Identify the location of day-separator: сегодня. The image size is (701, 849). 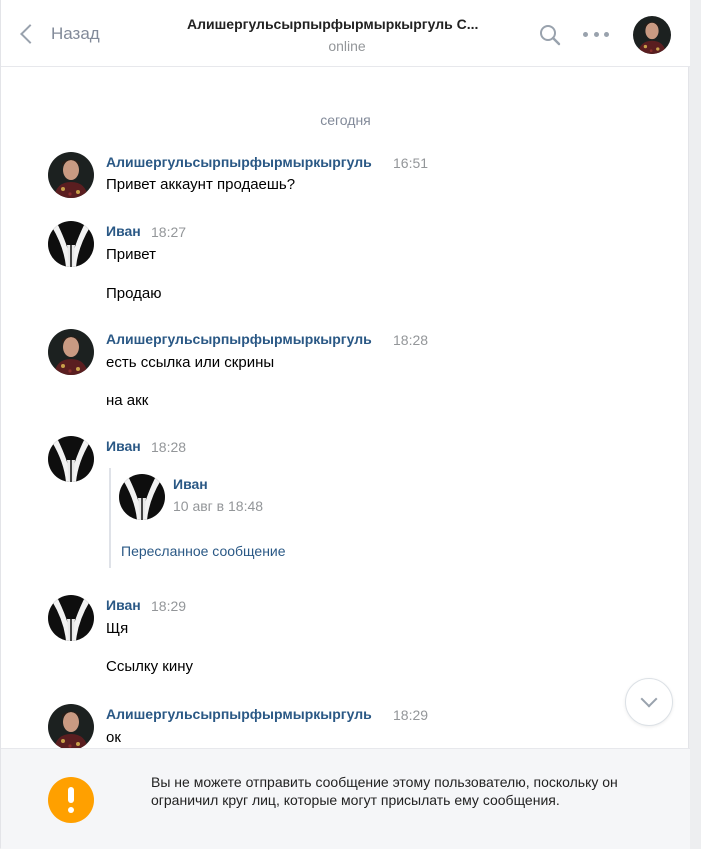
(345, 120).